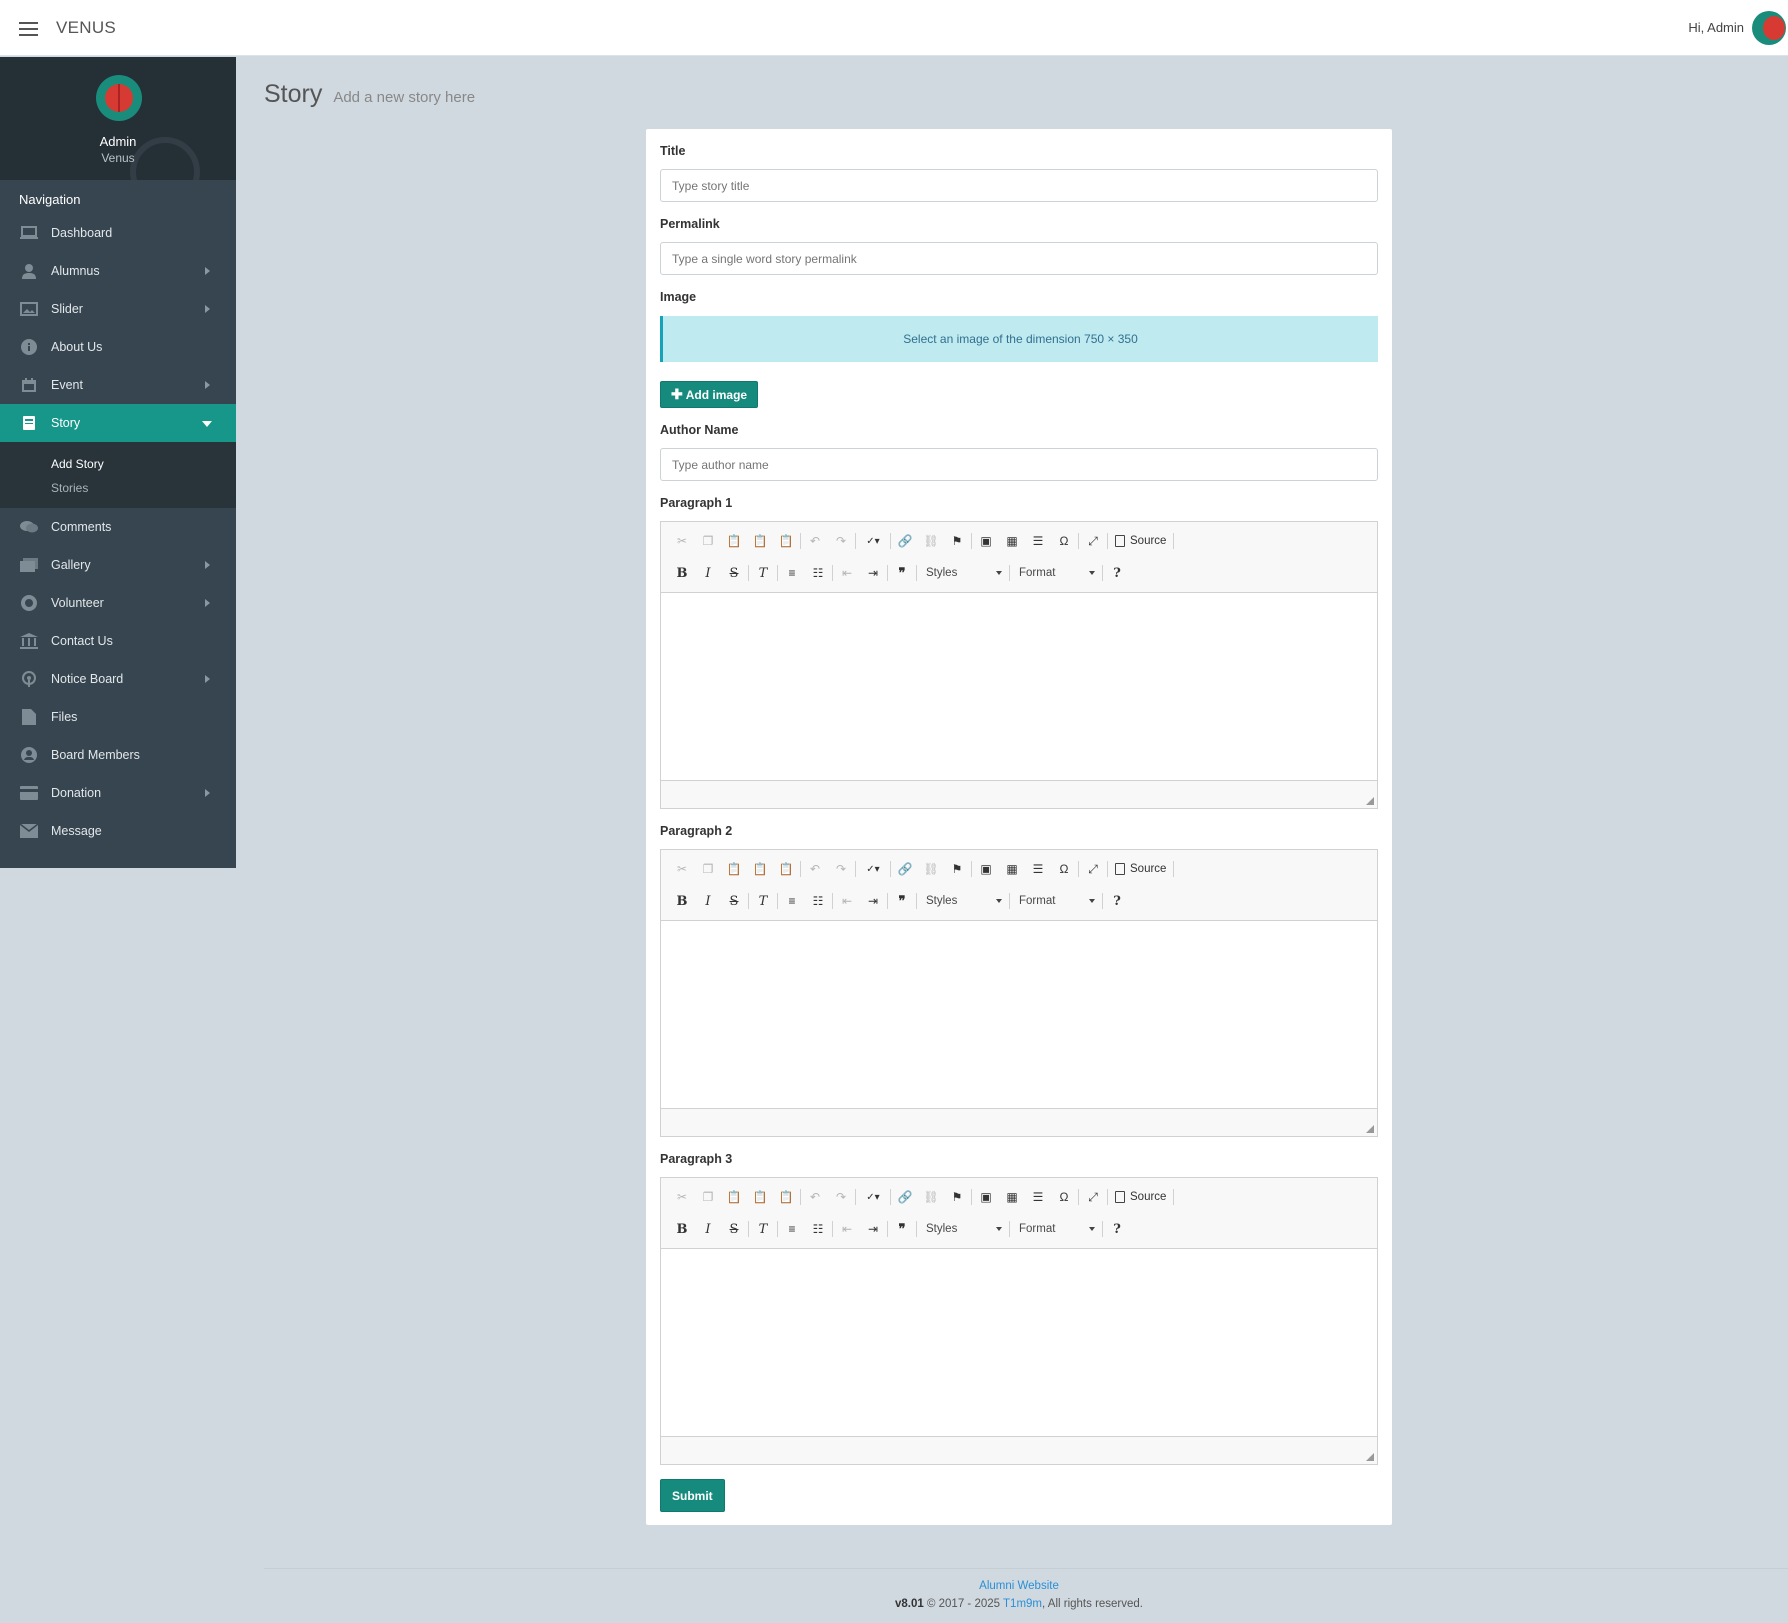 The width and height of the screenshot is (1788, 1623). I want to click on submenu-item-stories: Stories, so click(118, 488).